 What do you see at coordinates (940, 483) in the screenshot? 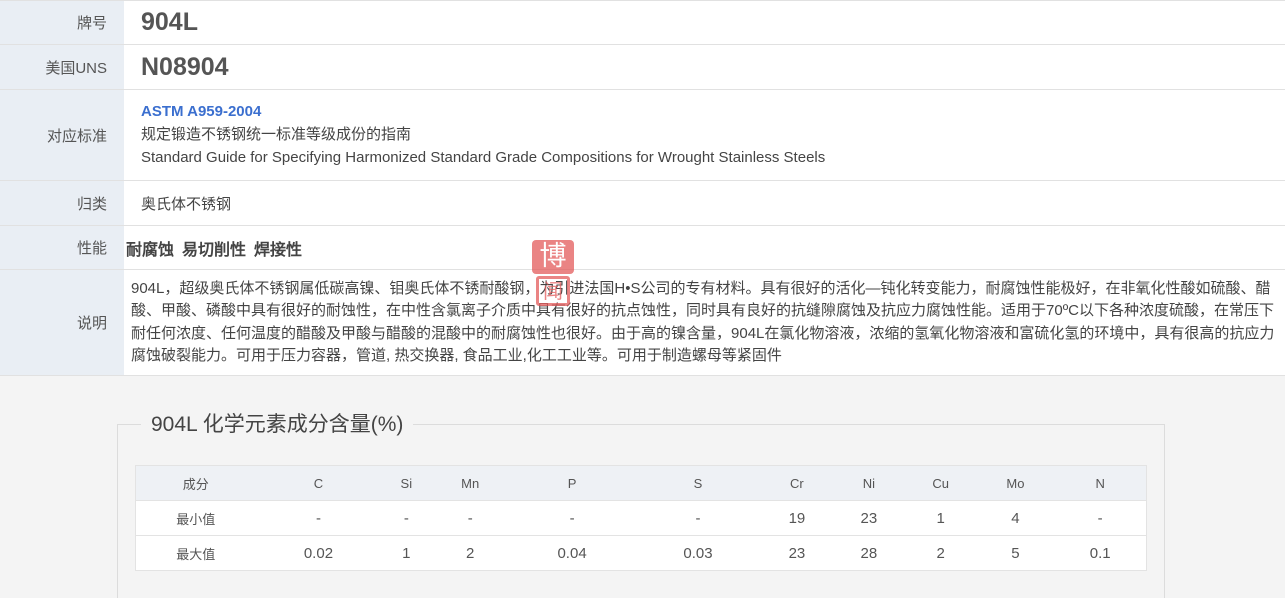
I see `element-header: Cu` at bounding box center [940, 483].